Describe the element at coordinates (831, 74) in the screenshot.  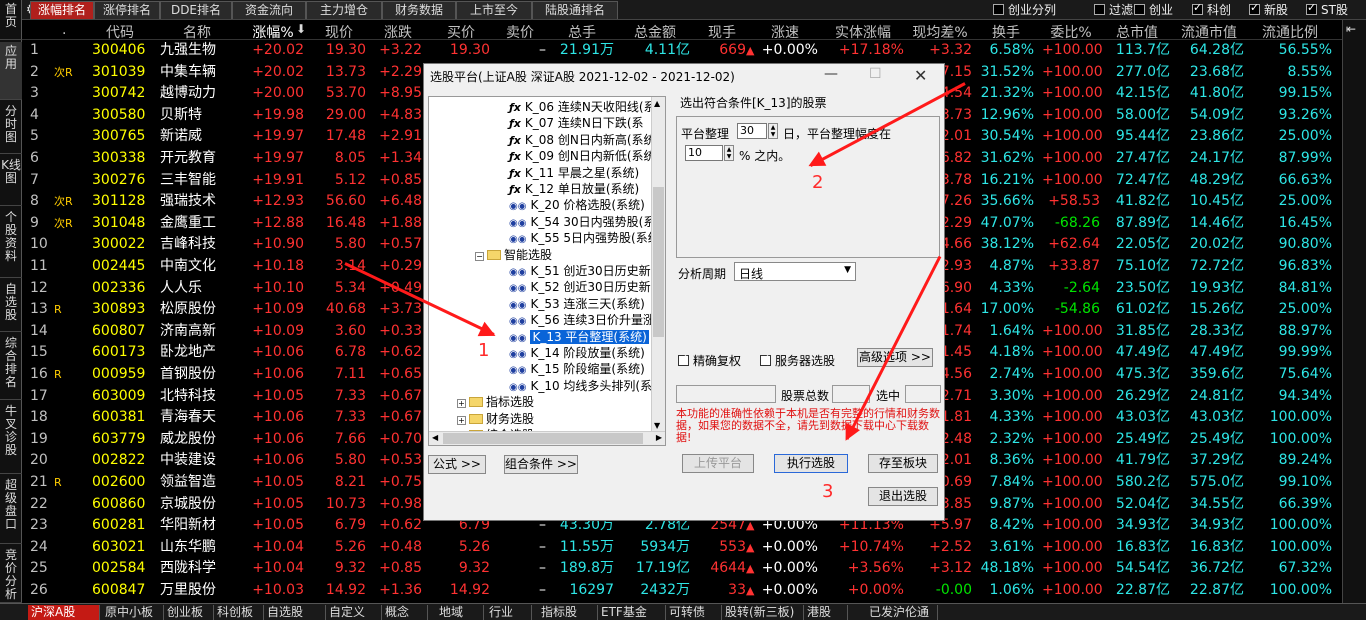
I see `minimize-icon: —` at that location.